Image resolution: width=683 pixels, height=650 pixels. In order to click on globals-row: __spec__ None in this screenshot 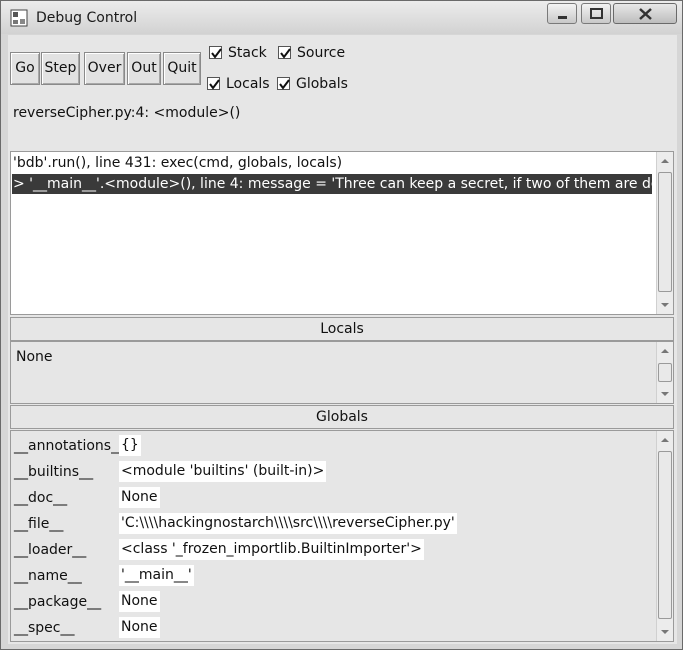, I will do `click(331, 628)`.